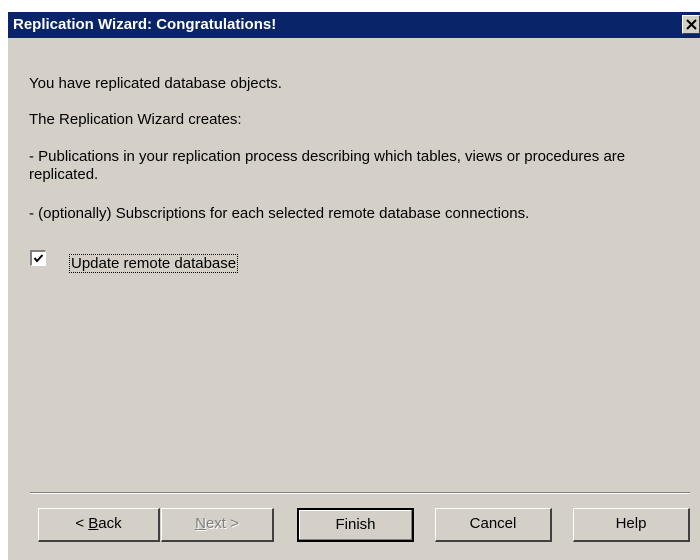  I want to click on update-remote-database-label: Update remote database, so click(154, 263).